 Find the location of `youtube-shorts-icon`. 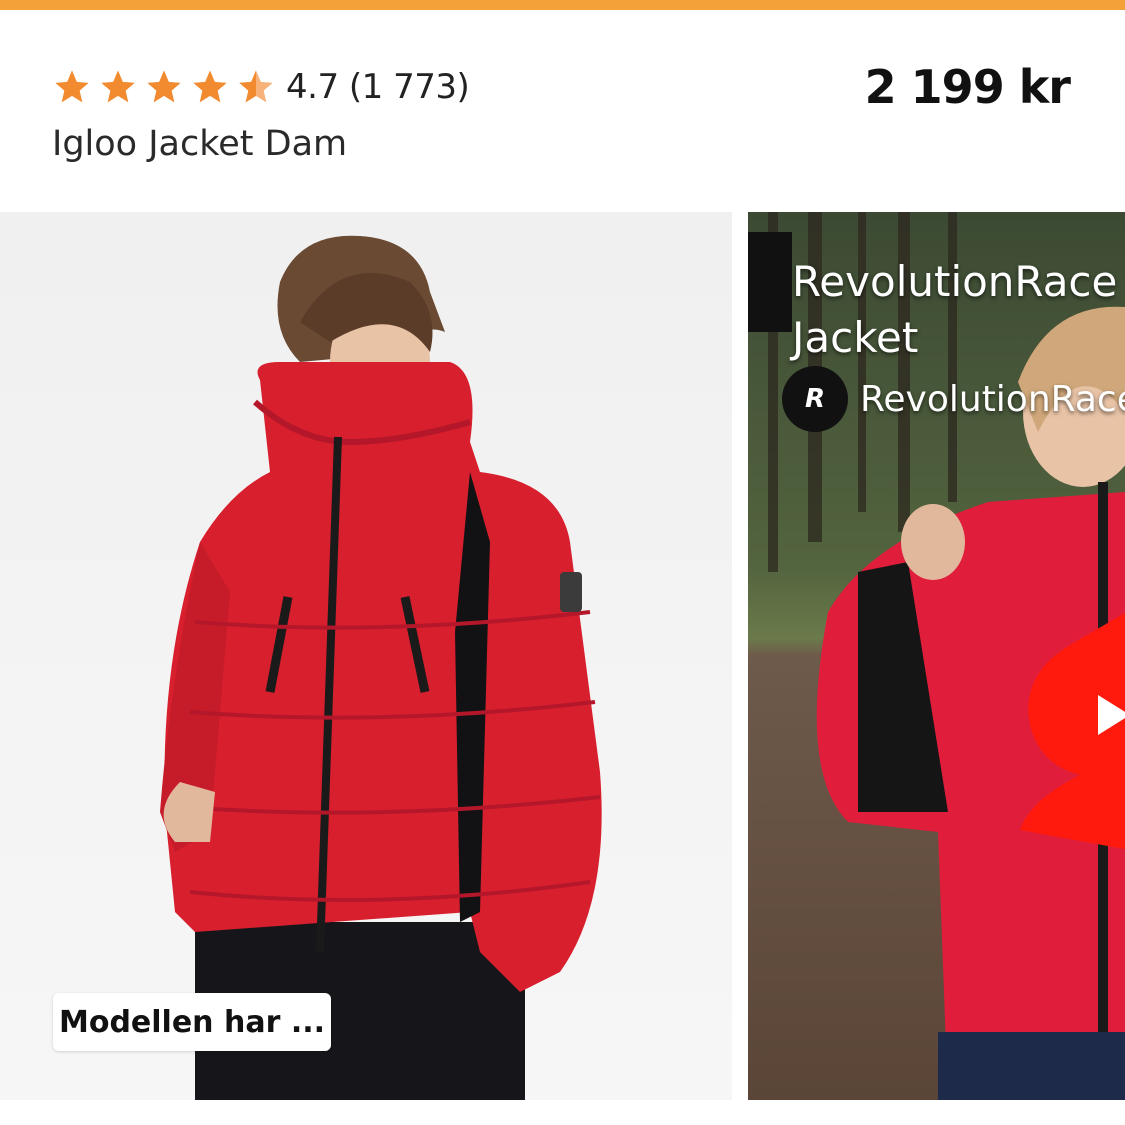

youtube-shorts-icon is located at coordinates (1067, 725).